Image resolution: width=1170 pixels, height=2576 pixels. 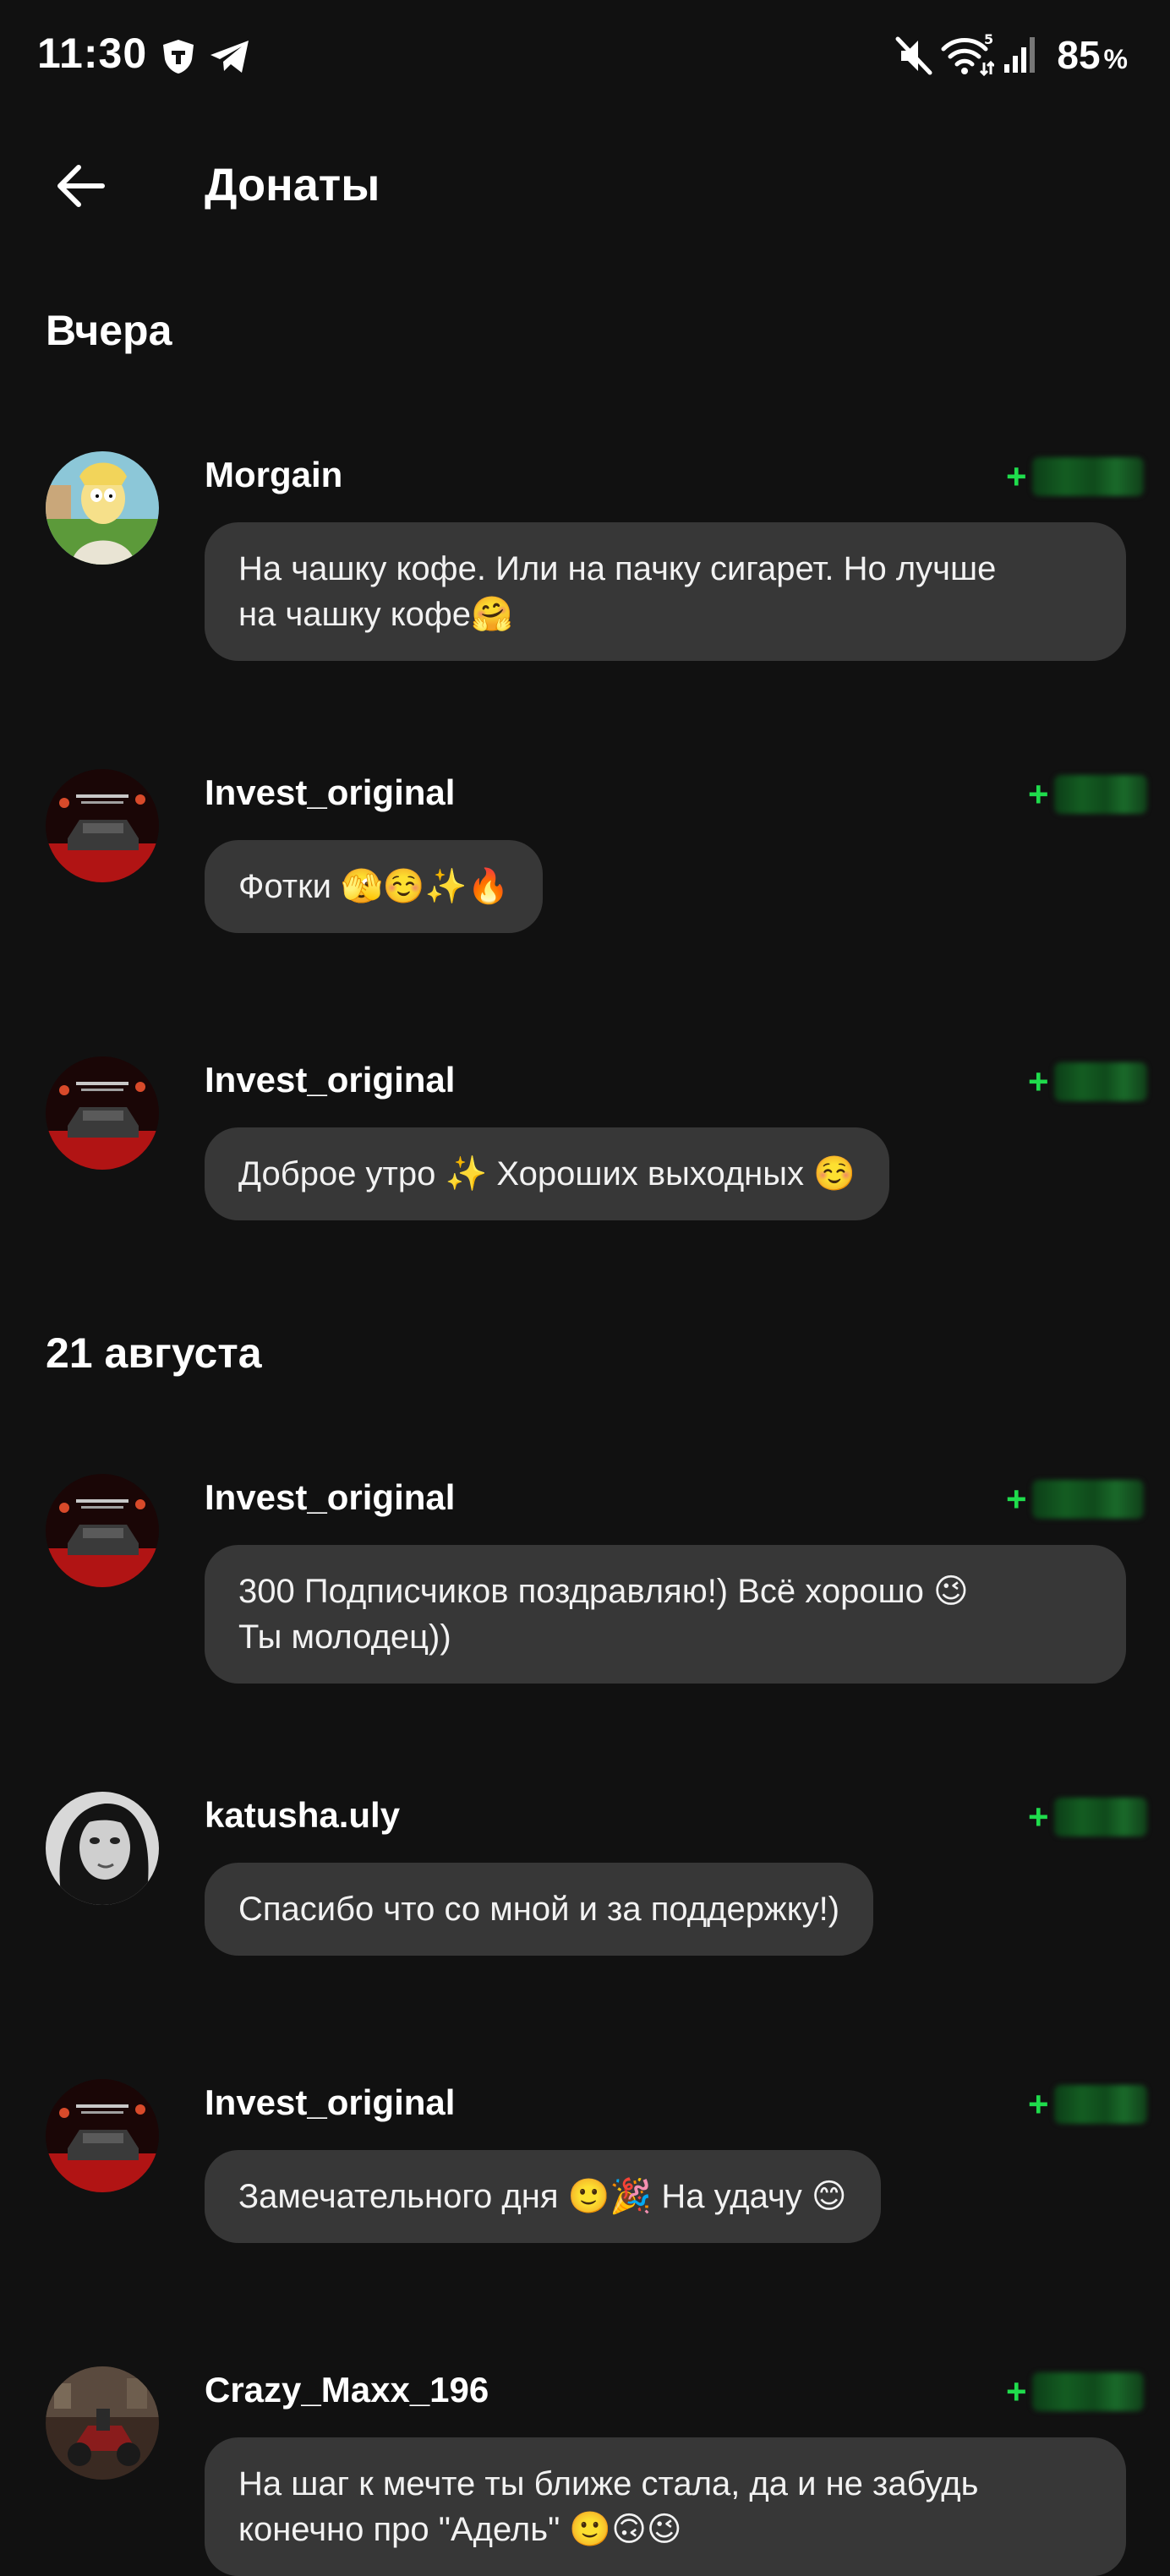 I want to click on back-button, so click(x=80, y=186).